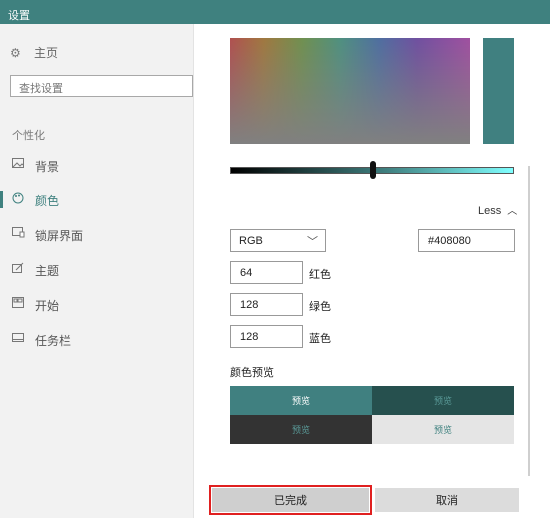  What do you see at coordinates (47, 201) in the screenshot?
I see `sidebar-item-label: 颜色` at bounding box center [47, 201].